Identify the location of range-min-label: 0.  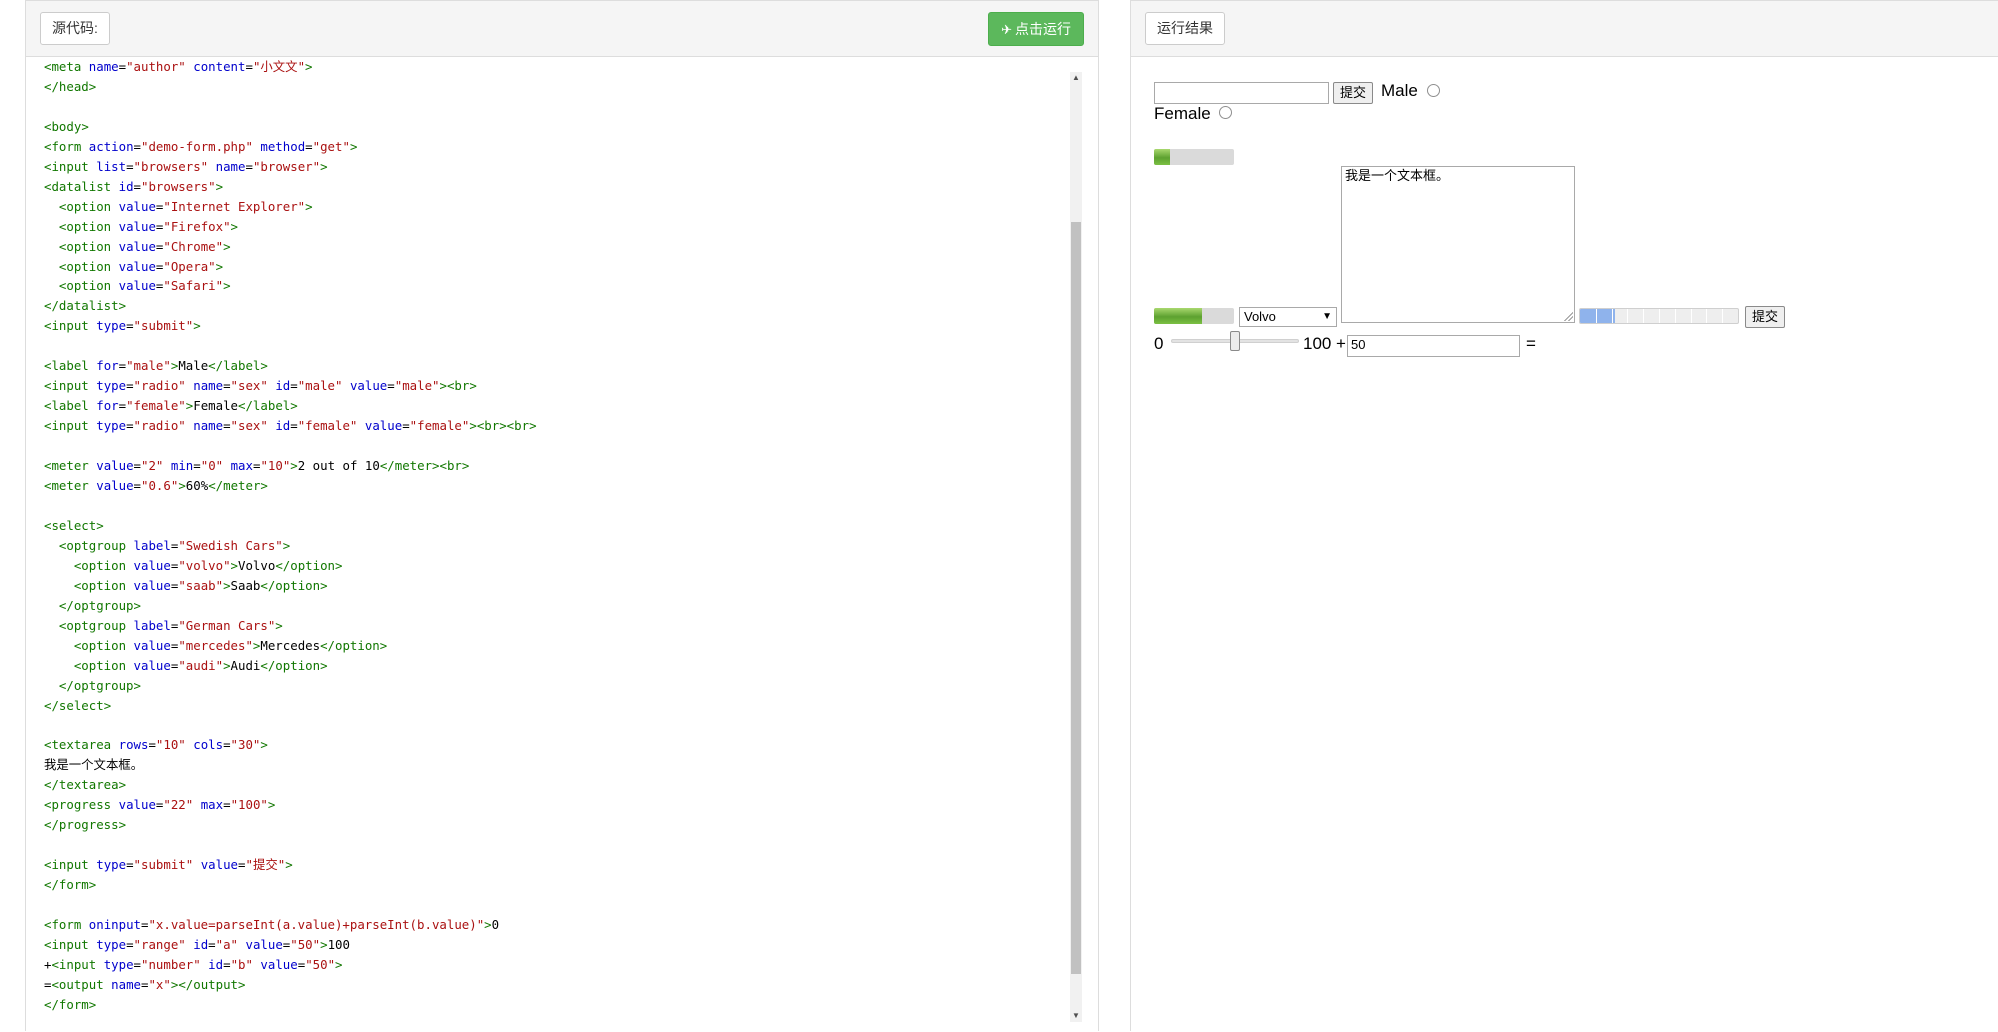
(1159, 343).